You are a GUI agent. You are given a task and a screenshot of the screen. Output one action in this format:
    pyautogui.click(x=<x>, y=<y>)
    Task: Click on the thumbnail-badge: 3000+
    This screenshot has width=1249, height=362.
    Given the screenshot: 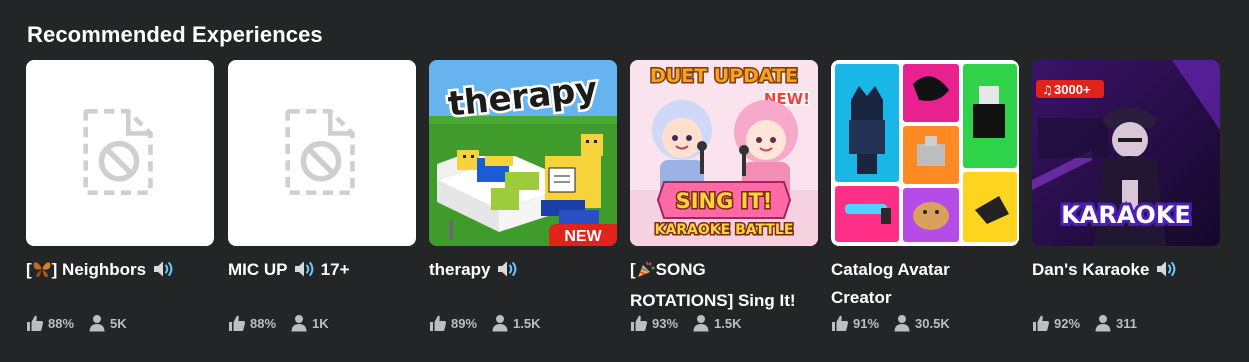 What is the action you would take?
    pyautogui.click(x=1072, y=89)
    